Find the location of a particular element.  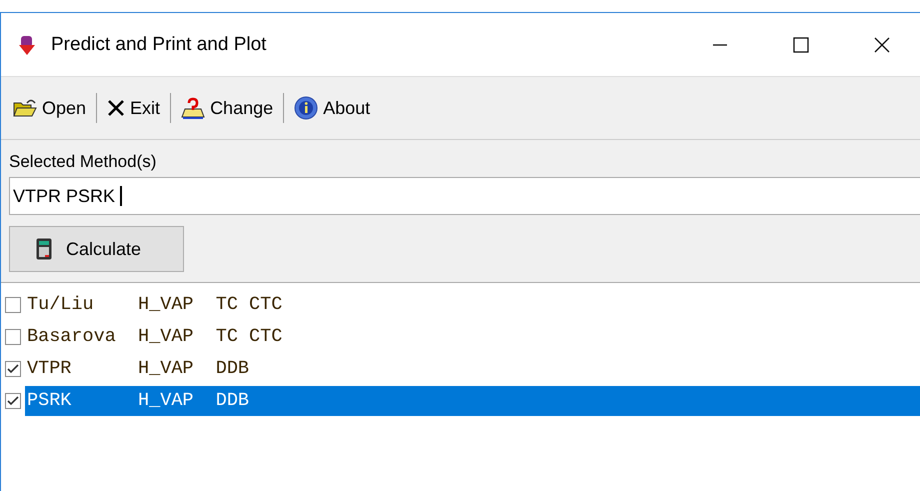

window-title: Predict and Print and Plot is located at coordinates (159, 45).